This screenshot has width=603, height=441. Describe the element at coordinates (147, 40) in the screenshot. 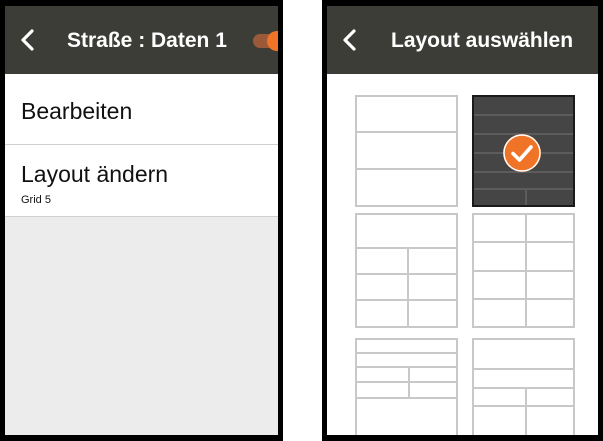

I see `page-title: Straße : Daten 1` at that location.